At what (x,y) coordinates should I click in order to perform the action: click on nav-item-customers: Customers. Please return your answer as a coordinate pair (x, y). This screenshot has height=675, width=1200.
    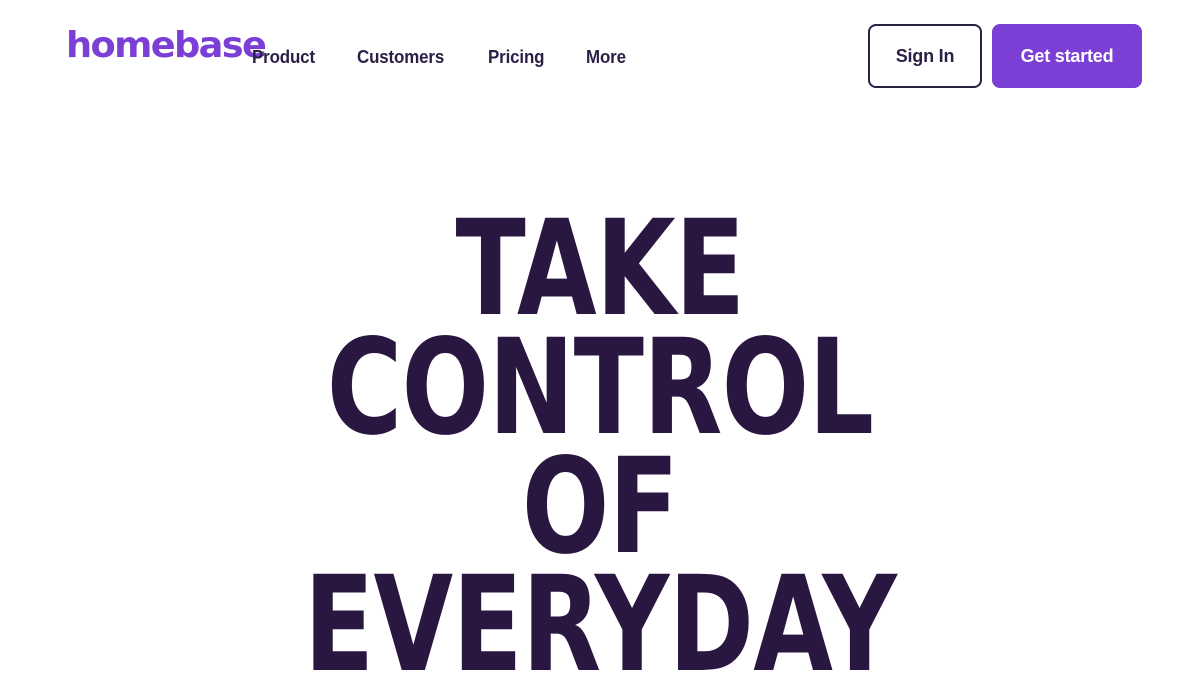
    Looking at the image, I should click on (400, 57).